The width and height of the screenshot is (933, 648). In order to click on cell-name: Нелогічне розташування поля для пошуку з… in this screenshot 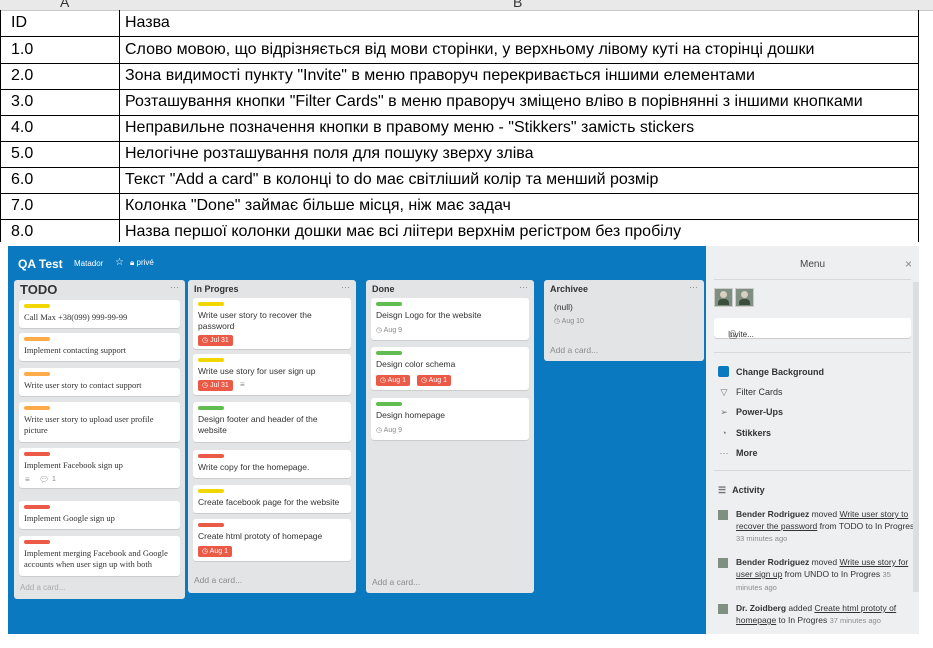, I will do `click(329, 154)`.